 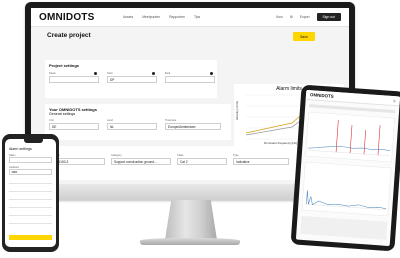 I want to click on tablet-toolbar, so click(x=352, y=109).